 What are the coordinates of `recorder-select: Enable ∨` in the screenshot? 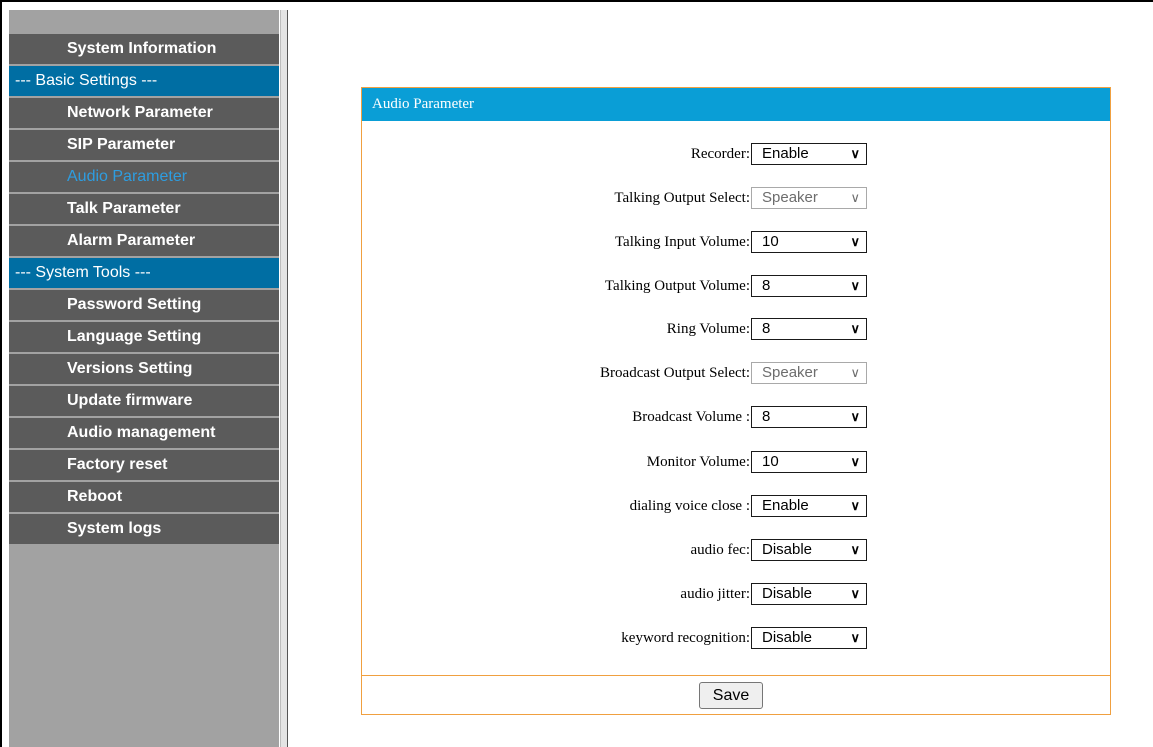 It's located at (809, 154).